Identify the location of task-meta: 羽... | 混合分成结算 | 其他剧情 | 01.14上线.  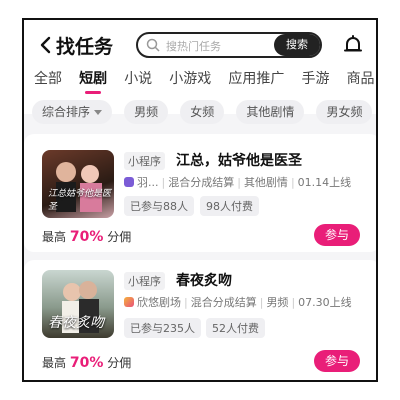
(237, 182).